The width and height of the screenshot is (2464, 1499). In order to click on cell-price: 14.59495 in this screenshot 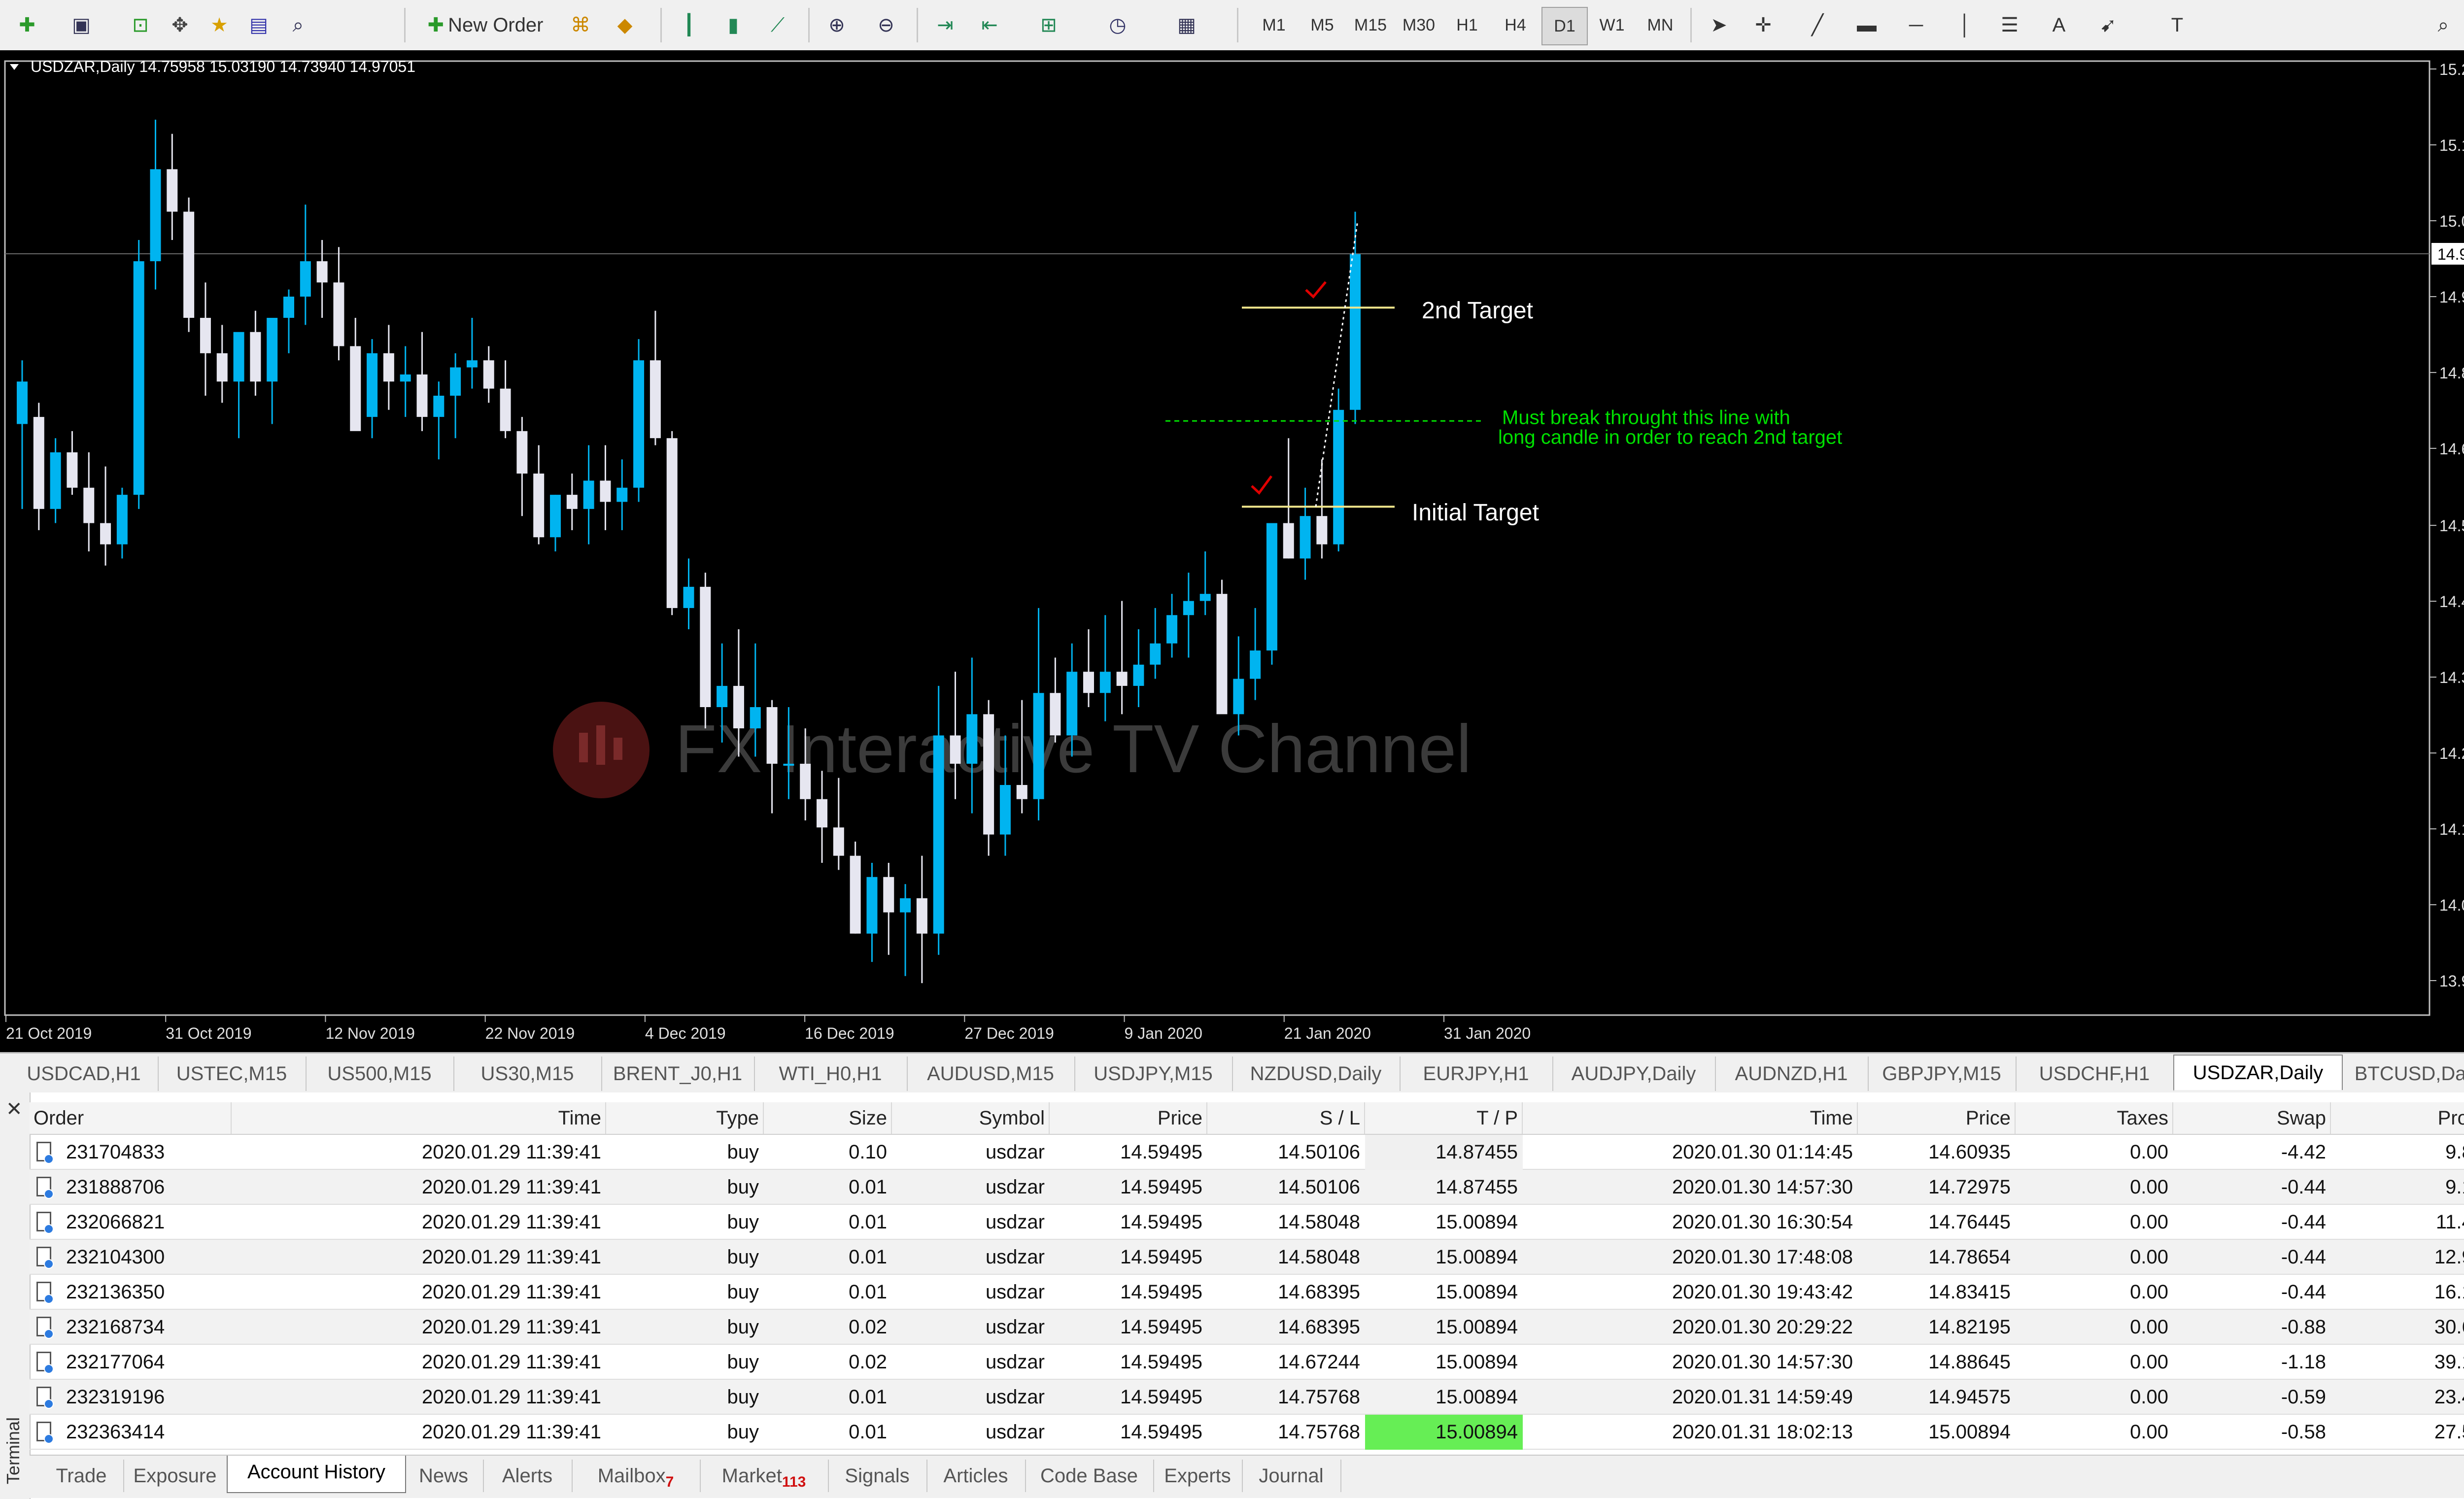, I will do `click(1161, 1257)`.